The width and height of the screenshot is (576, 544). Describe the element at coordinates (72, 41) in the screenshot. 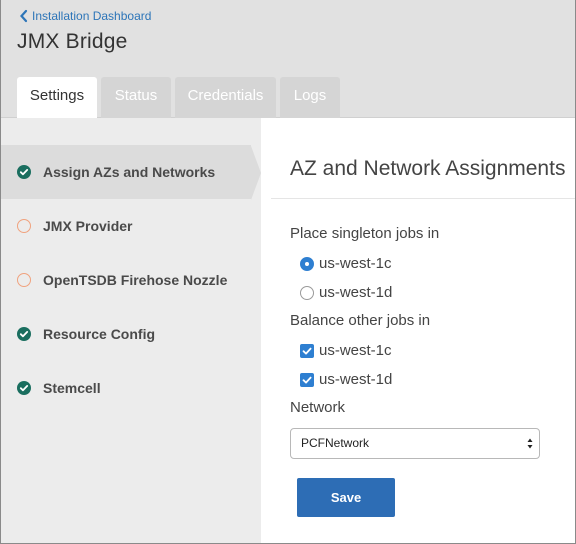

I see `page-title: JMX Bridge` at that location.